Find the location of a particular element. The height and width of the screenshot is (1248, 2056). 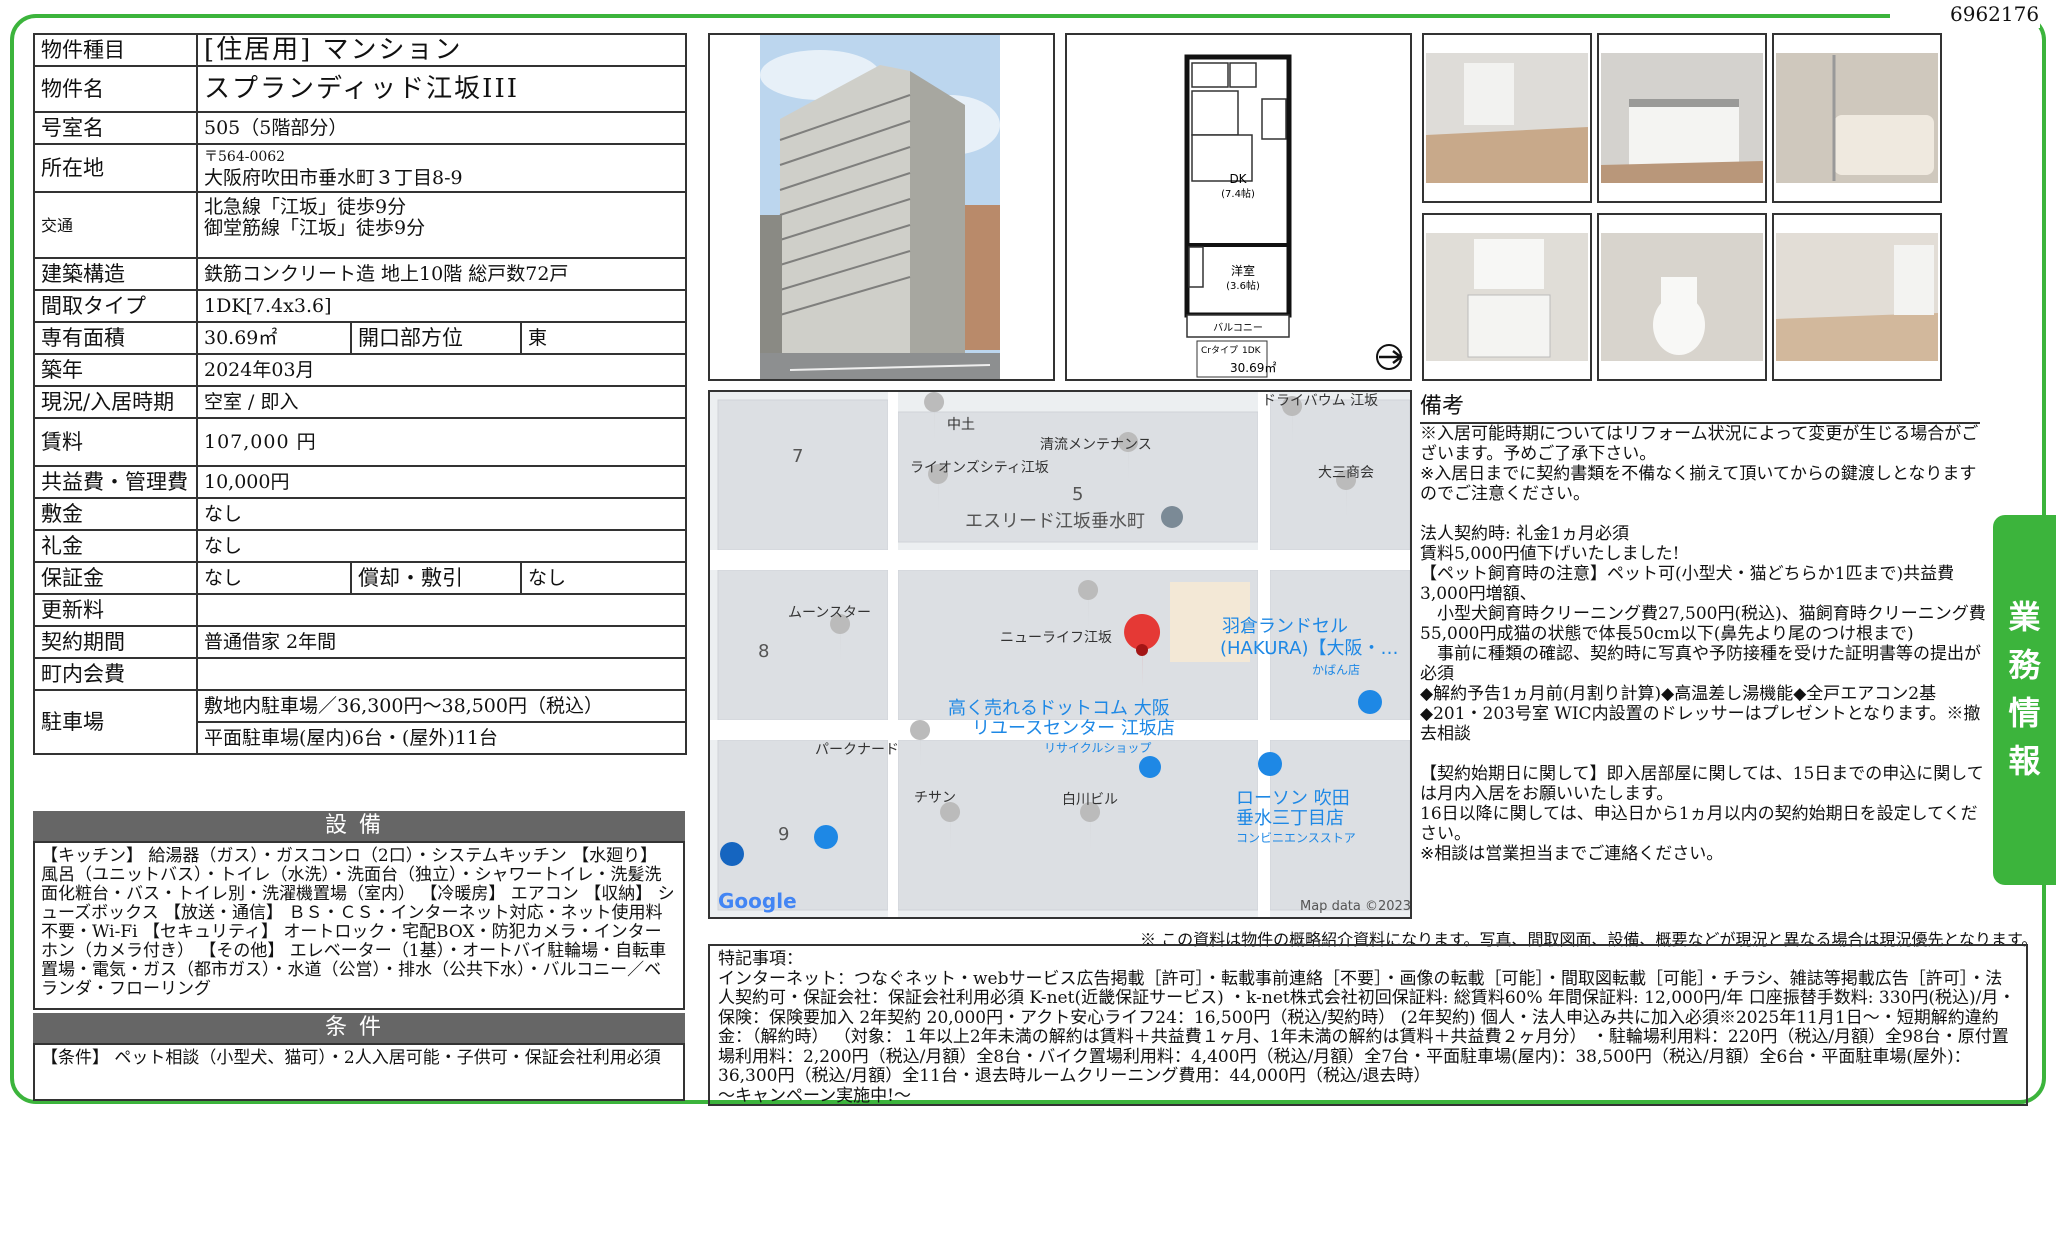

side-tab-business-info: 業務情報 is located at coordinates (2024, 700).